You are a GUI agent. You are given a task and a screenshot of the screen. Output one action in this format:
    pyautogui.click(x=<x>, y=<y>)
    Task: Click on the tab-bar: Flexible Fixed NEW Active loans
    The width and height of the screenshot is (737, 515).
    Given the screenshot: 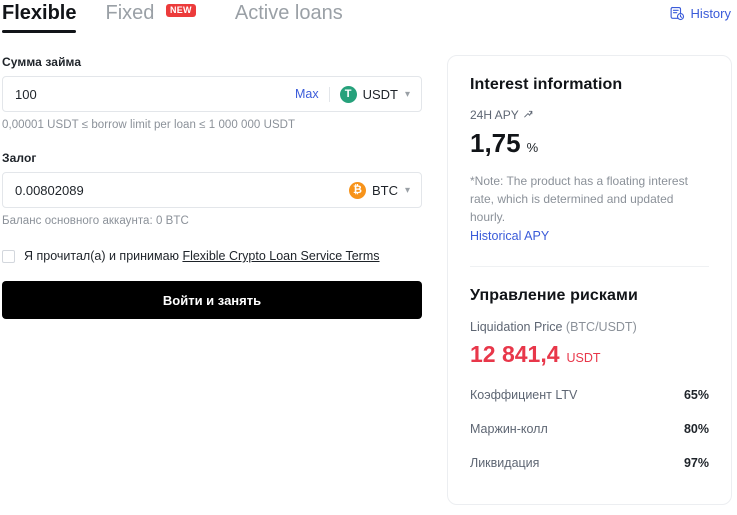 What is the action you would take?
    pyautogui.click(x=368, y=18)
    